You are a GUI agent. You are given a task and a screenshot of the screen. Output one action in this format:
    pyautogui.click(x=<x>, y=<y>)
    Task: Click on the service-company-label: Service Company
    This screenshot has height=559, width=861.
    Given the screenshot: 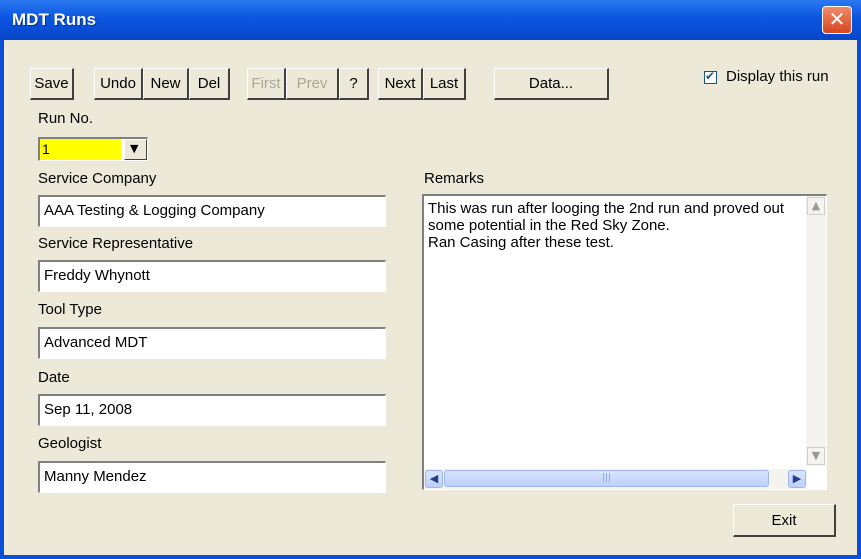 What is the action you would take?
    pyautogui.click(x=97, y=178)
    